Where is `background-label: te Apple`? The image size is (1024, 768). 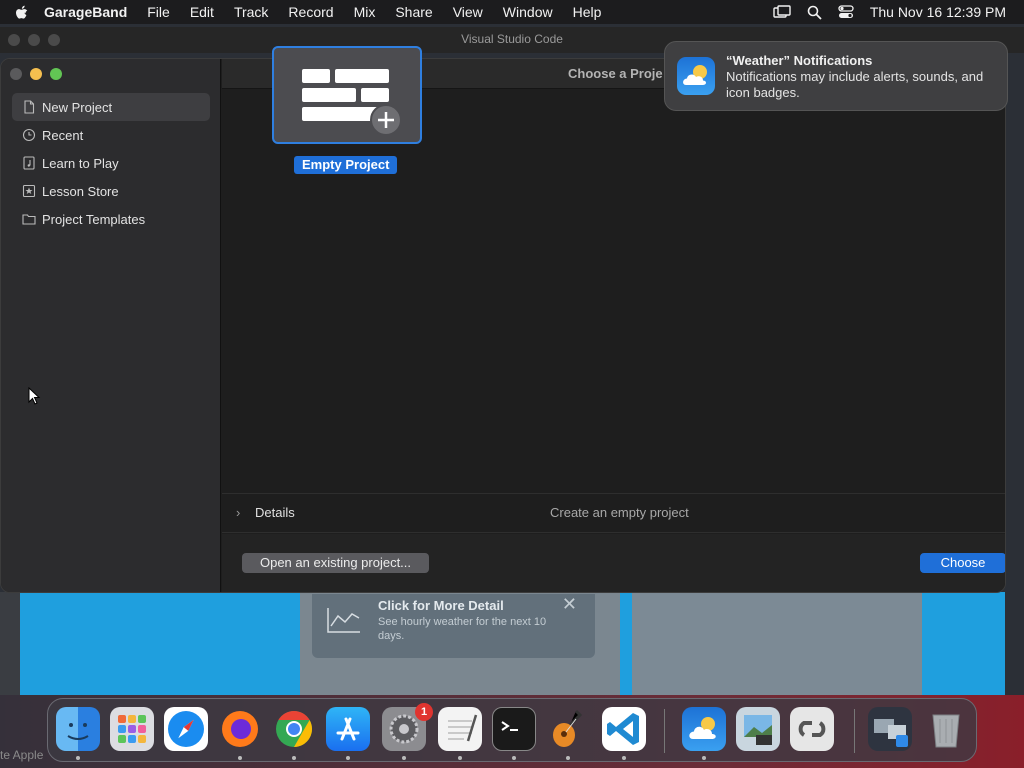
background-label: te Apple is located at coordinates (22, 755).